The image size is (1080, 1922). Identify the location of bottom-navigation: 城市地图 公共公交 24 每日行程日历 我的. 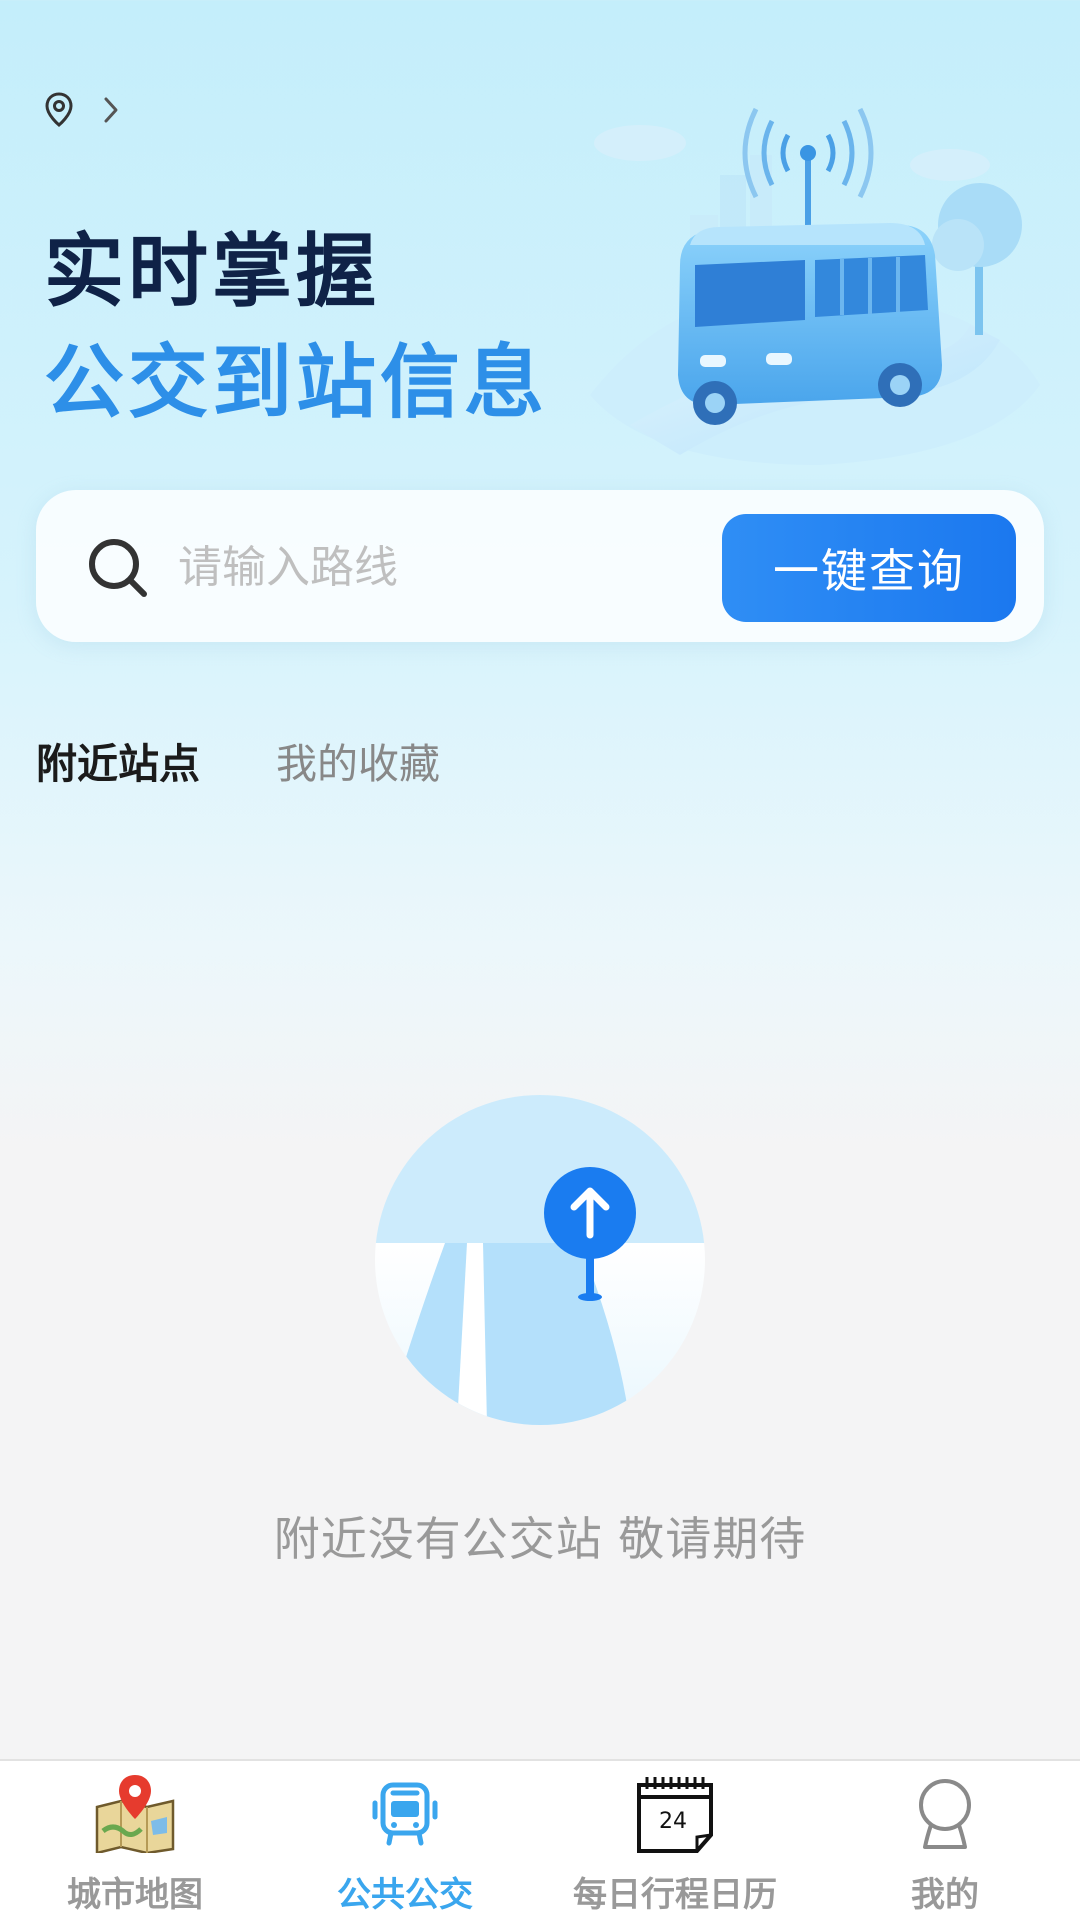
(540, 1840).